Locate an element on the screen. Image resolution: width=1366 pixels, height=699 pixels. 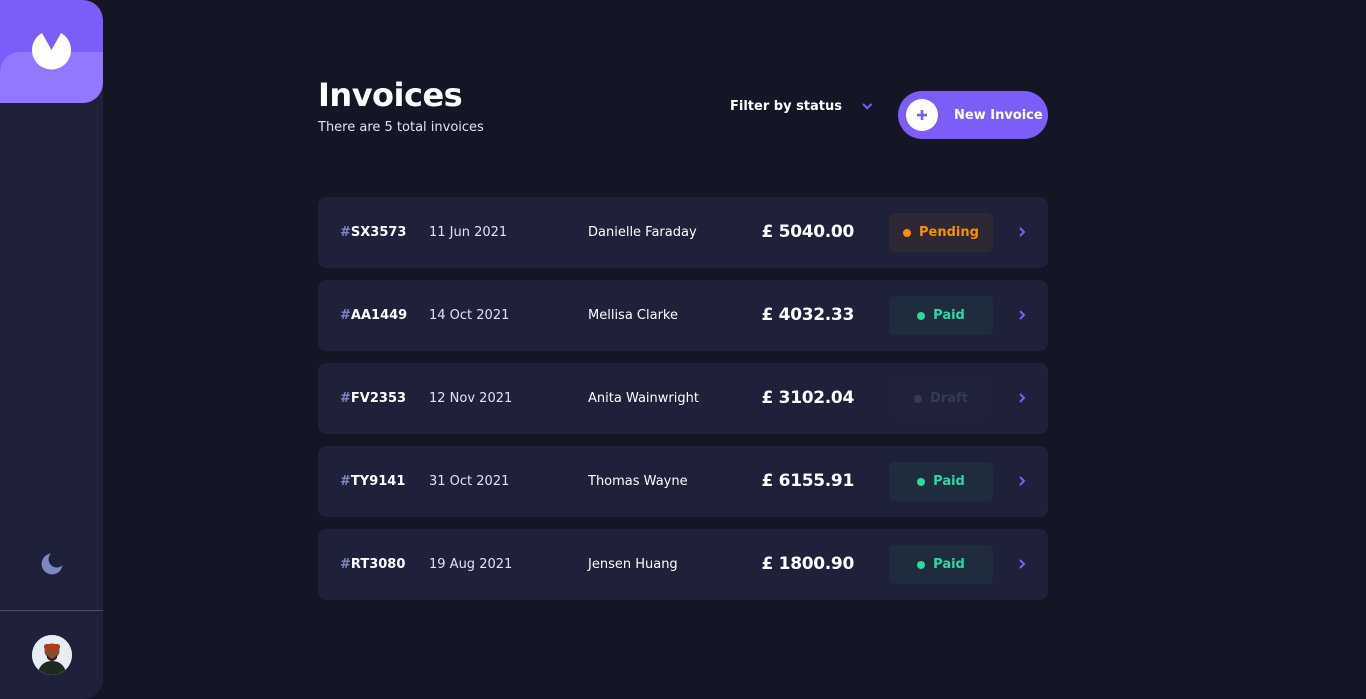
status-label: Draft is located at coordinates (949, 398).